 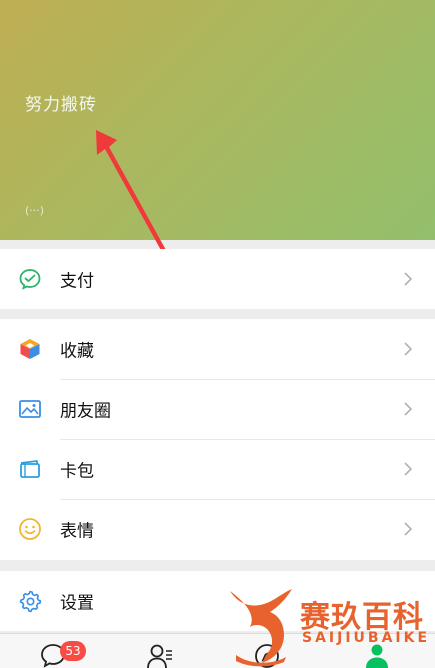 I want to click on menu-item-stickers: 表情, so click(x=217, y=529).